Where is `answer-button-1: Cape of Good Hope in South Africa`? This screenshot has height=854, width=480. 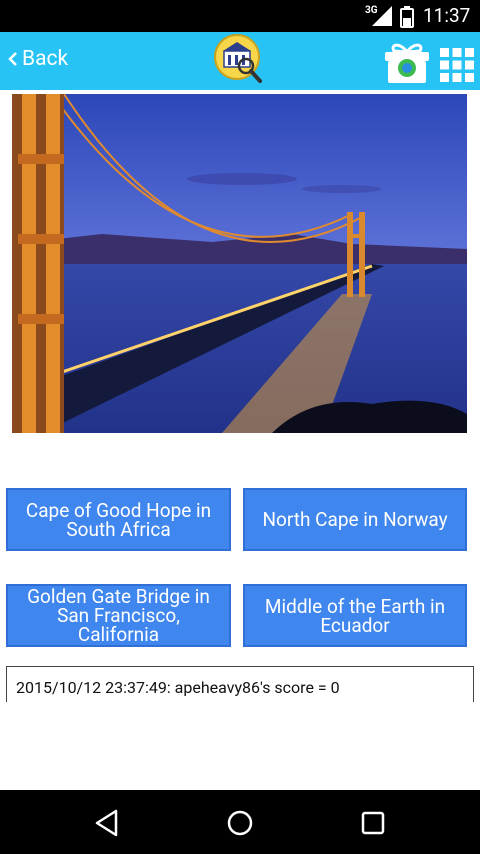 answer-button-1: Cape of Good Hope in South Africa is located at coordinates (118, 519).